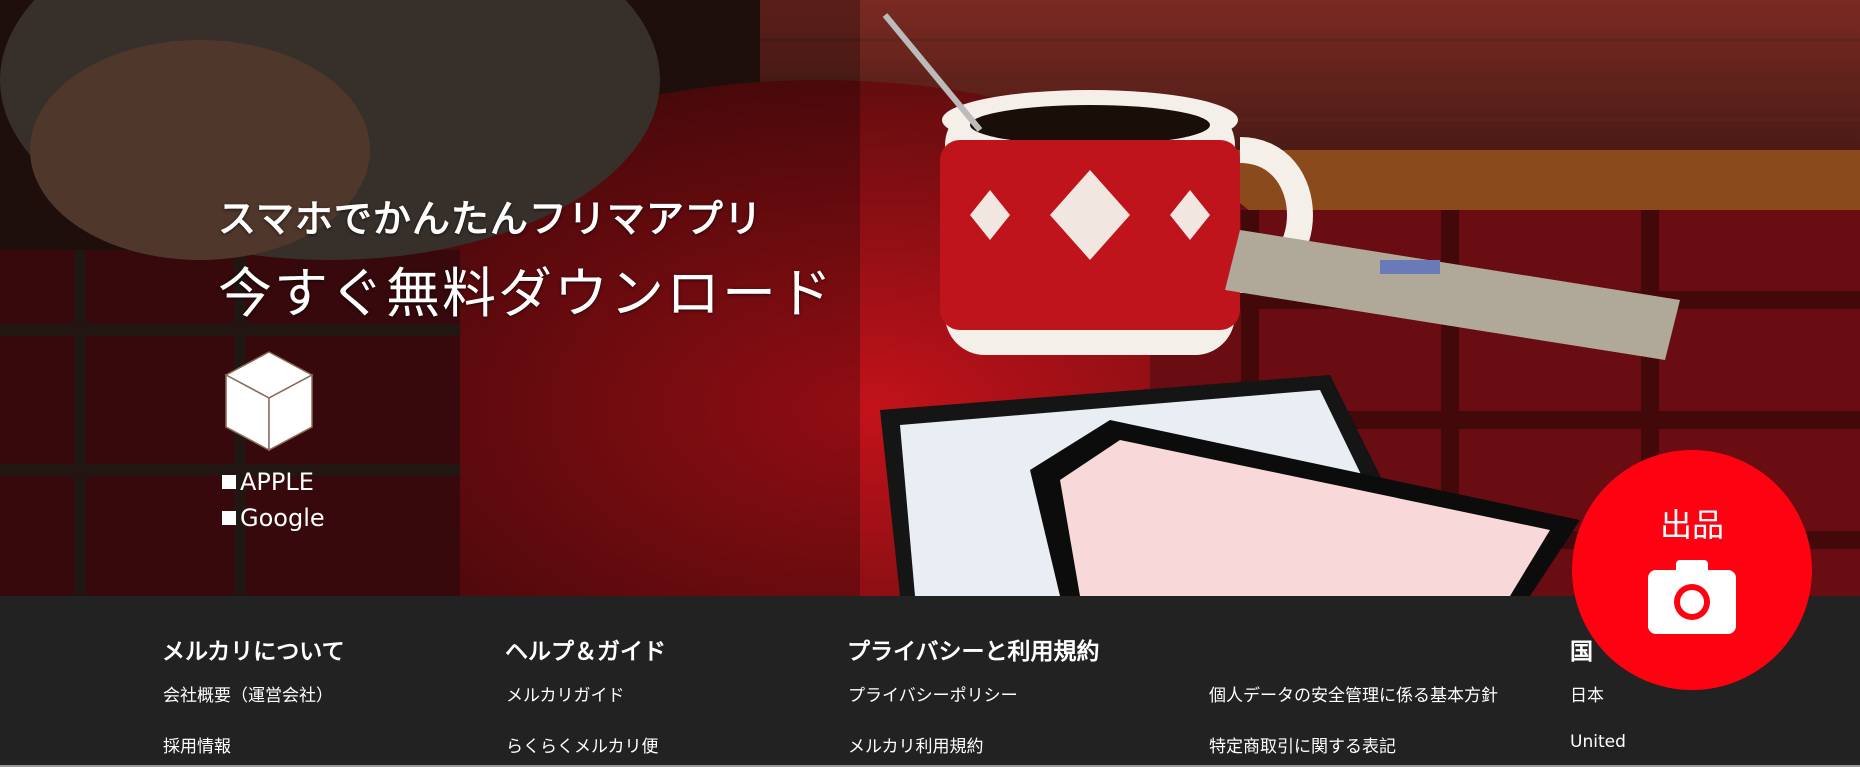 The image size is (1860, 767). I want to click on footer-link-japan: 日本, so click(1587, 693).